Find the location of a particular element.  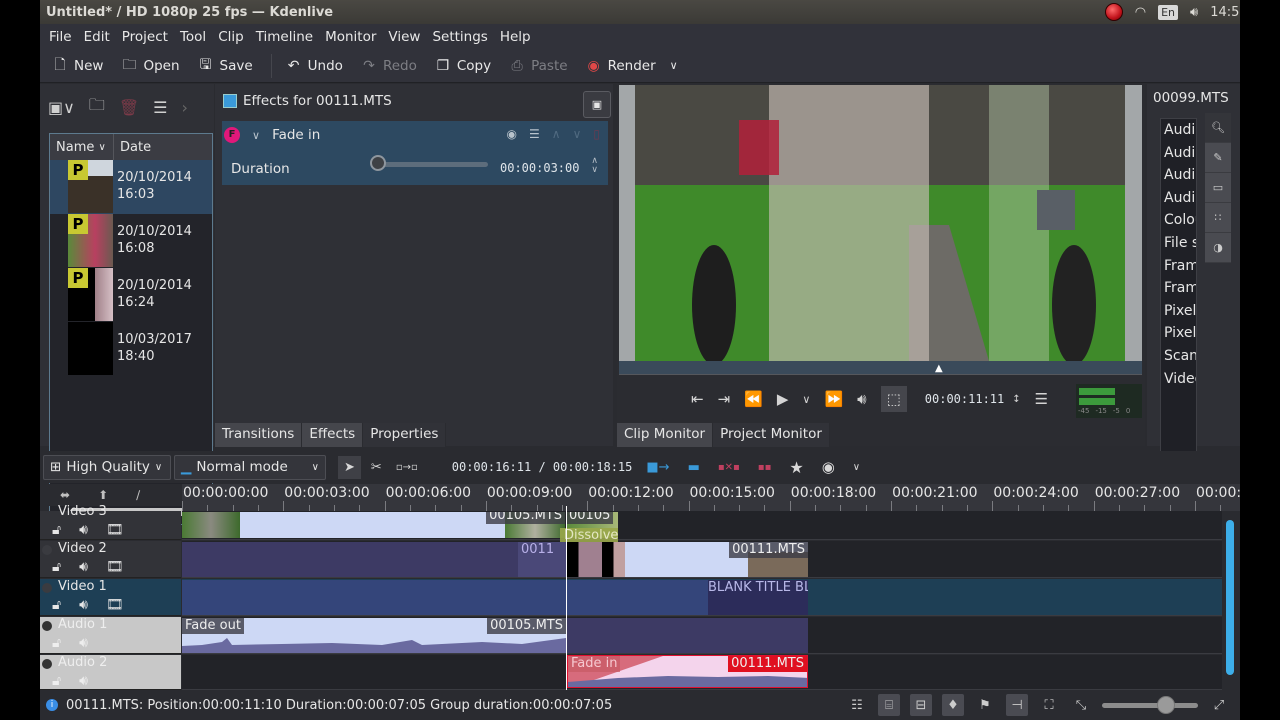

frame-icon: ▭ is located at coordinates (1218, 188).